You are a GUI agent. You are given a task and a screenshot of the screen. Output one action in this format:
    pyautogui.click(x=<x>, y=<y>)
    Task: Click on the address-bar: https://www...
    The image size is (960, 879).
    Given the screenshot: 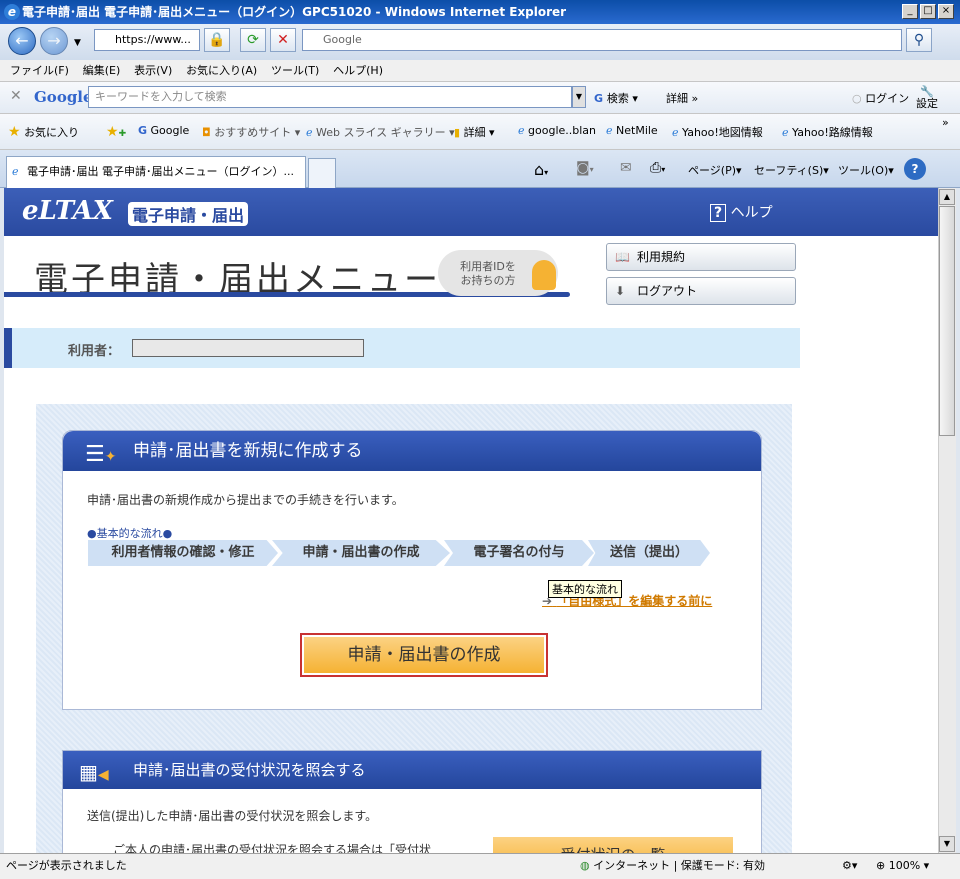 What is the action you would take?
    pyautogui.click(x=147, y=40)
    